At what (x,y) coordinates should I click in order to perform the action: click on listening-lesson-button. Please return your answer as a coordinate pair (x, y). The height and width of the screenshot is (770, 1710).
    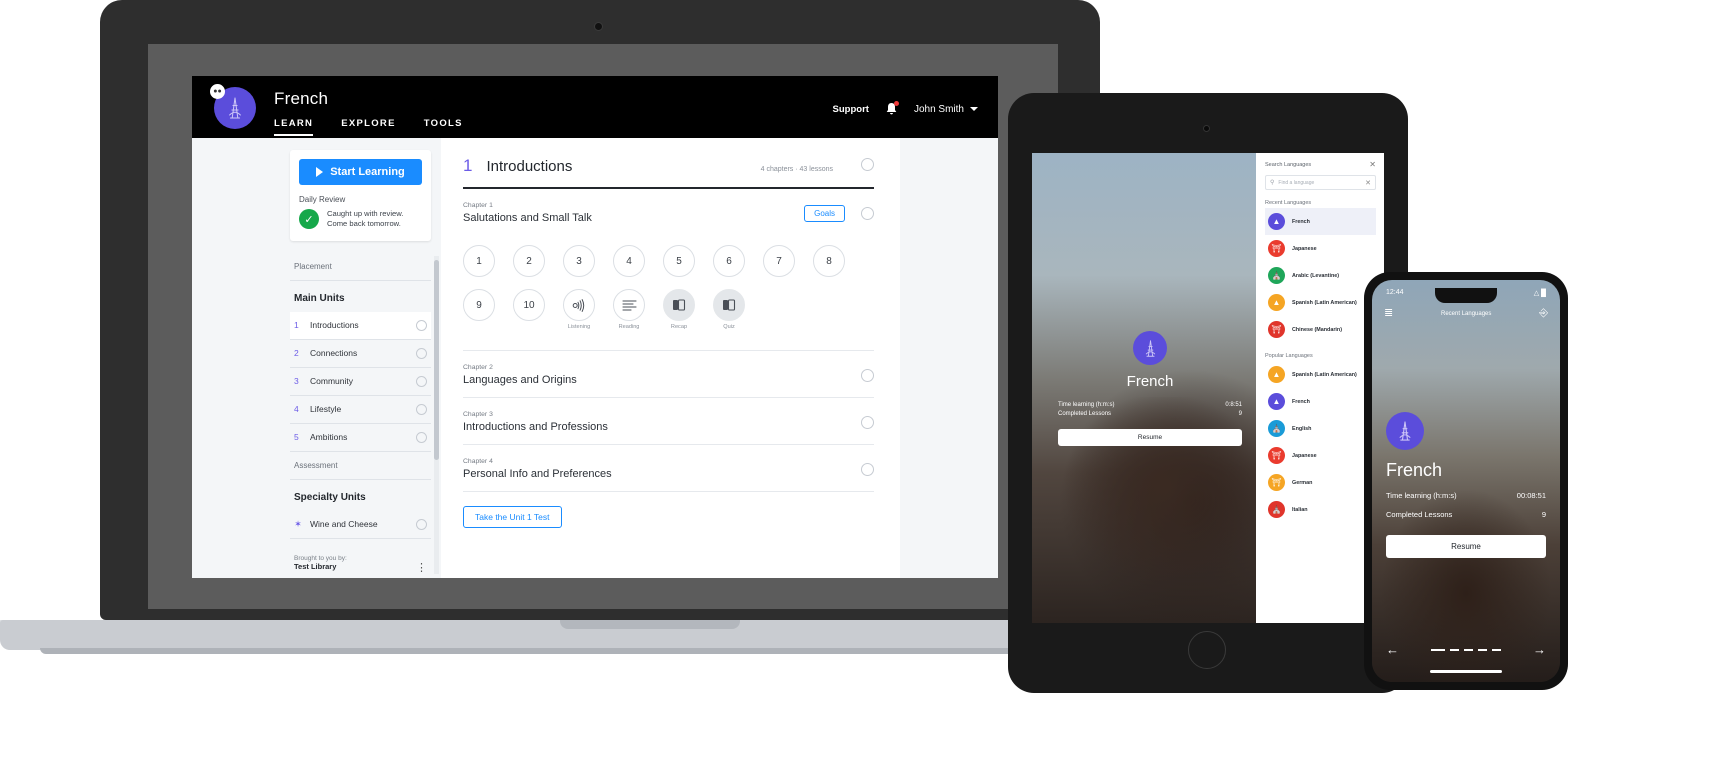
    Looking at the image, I should click on (579, 305).